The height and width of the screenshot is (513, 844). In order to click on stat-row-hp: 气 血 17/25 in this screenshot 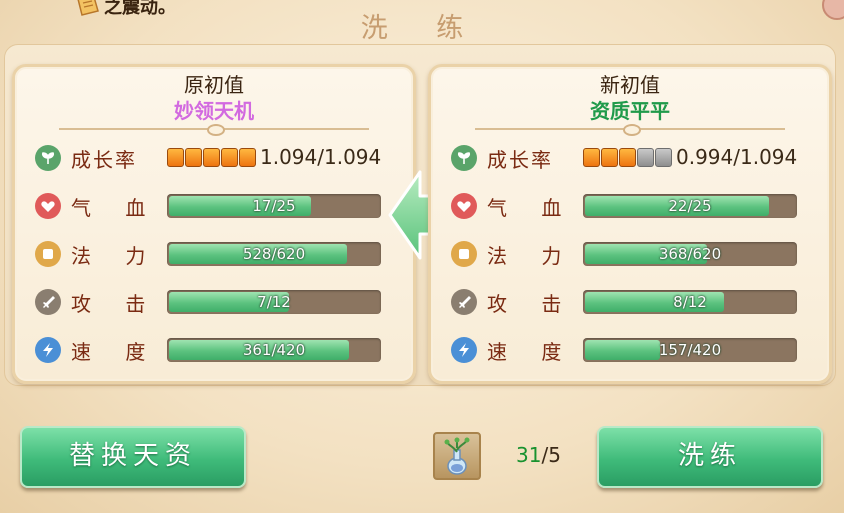, I will do `click(213, 206)`.